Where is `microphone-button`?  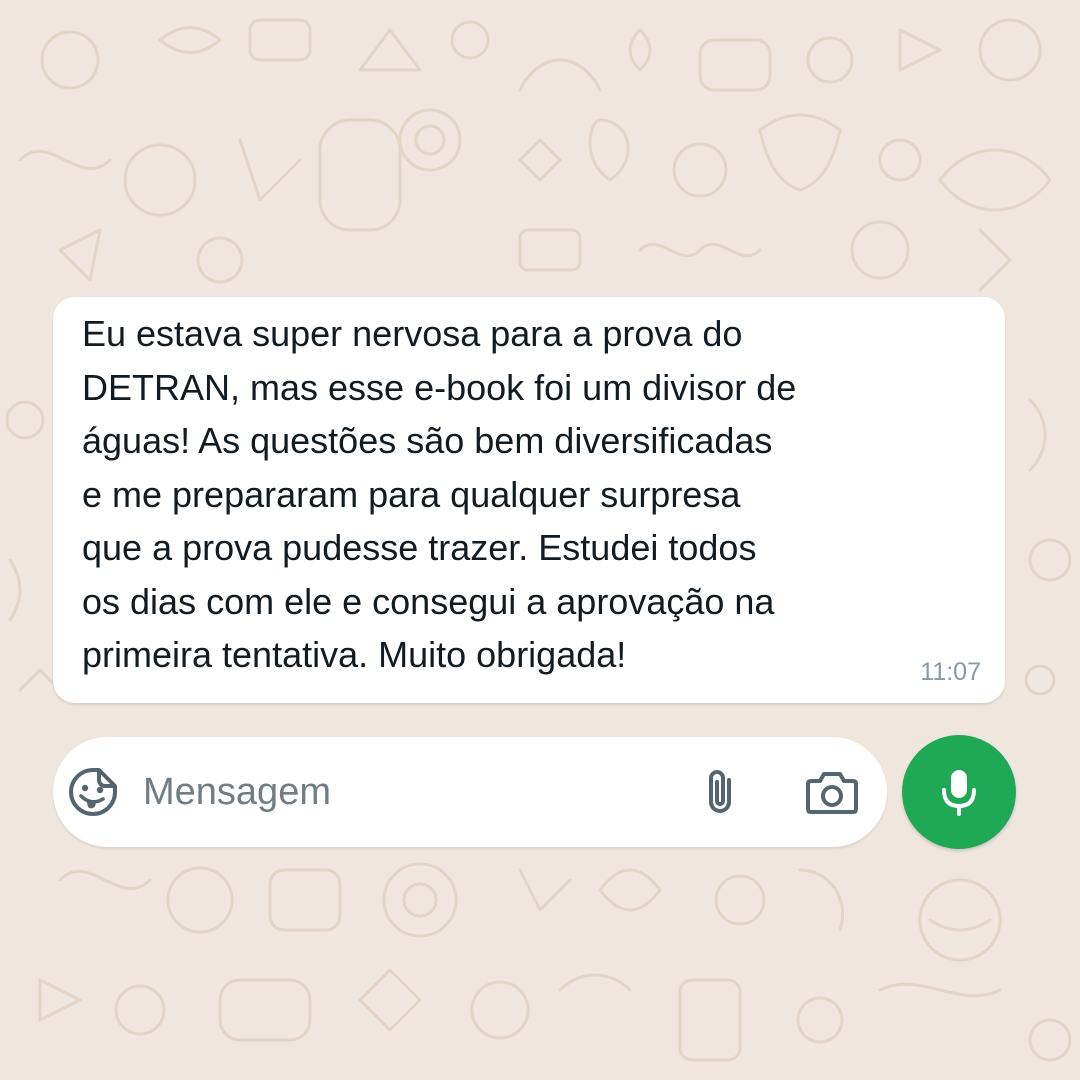
microphone-button is located at coordinates (959, 792).